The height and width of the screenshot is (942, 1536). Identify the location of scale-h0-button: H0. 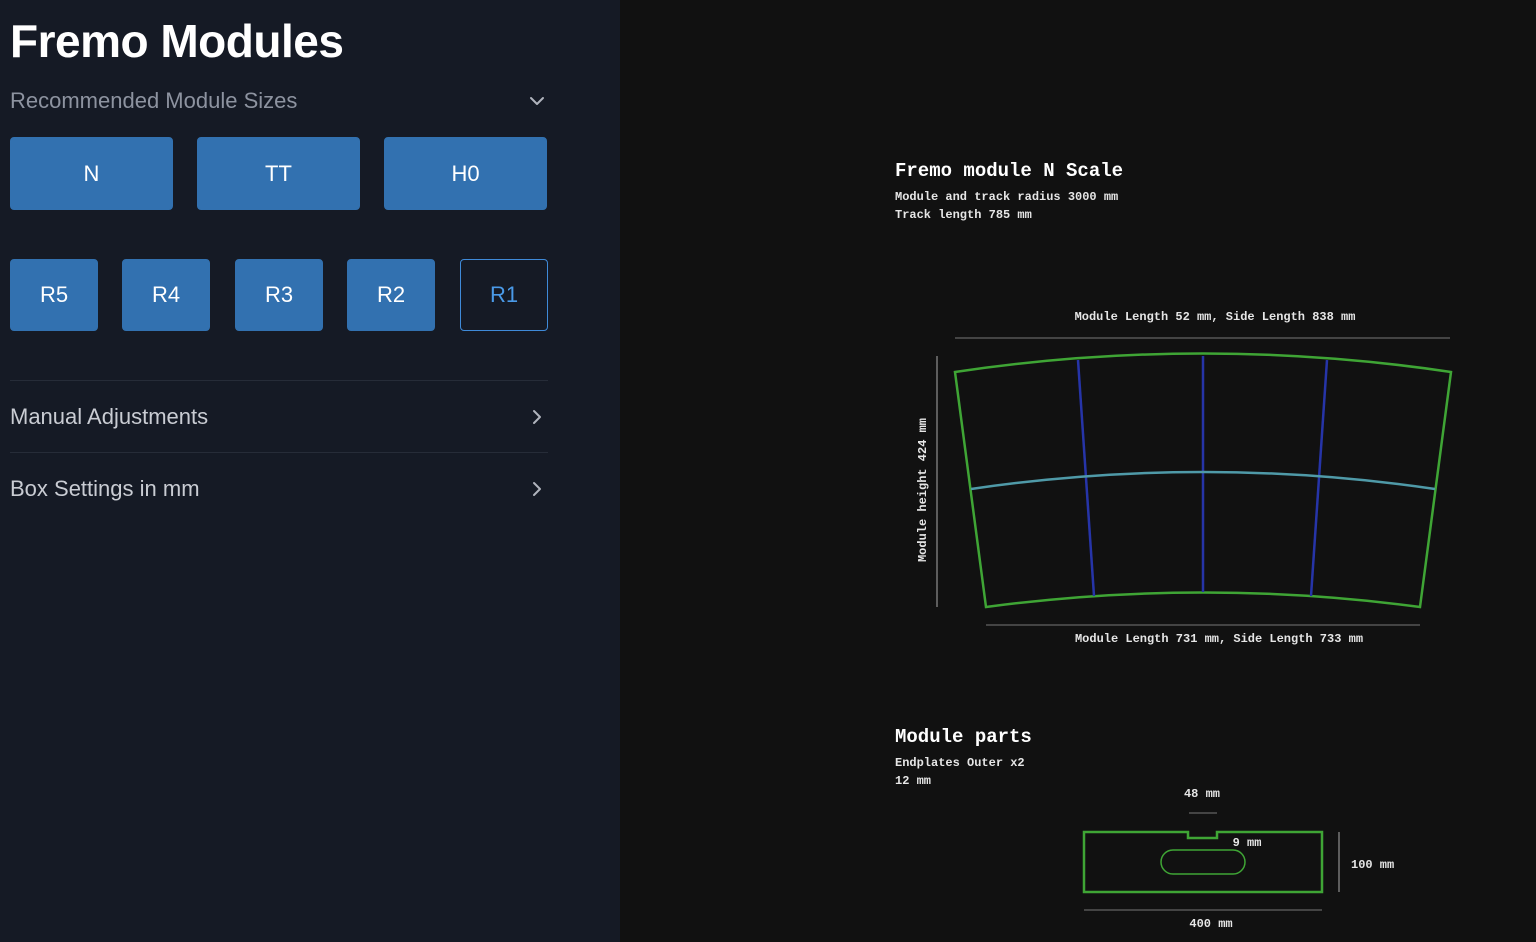
(465, 173).